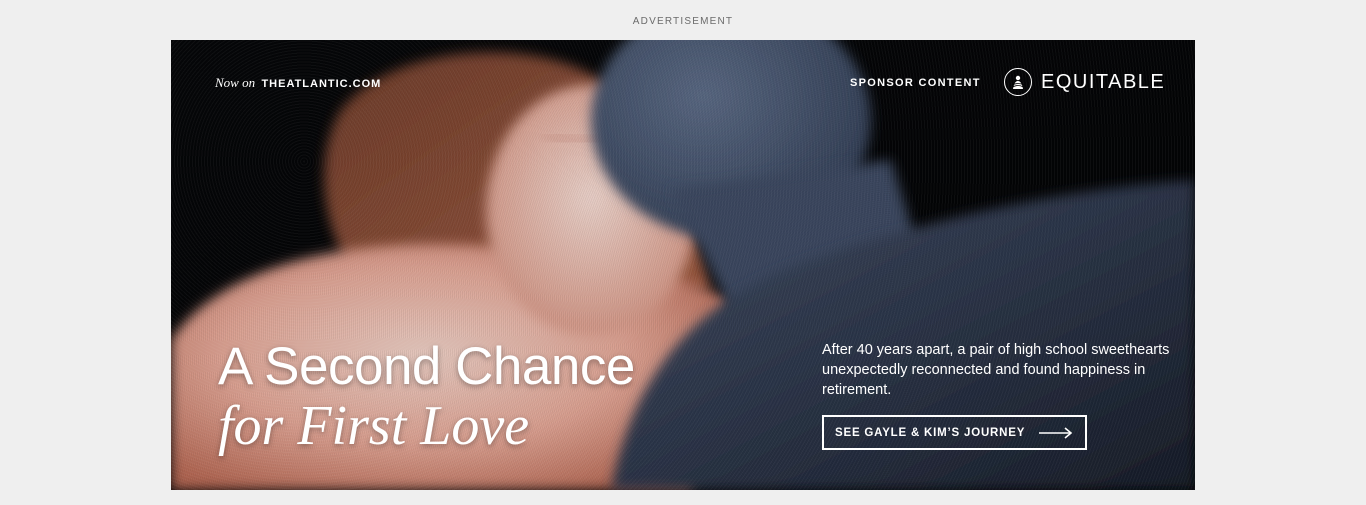 The image size is (1366, 505). I want to click on now-on-label: Now on, so click(235, 82).